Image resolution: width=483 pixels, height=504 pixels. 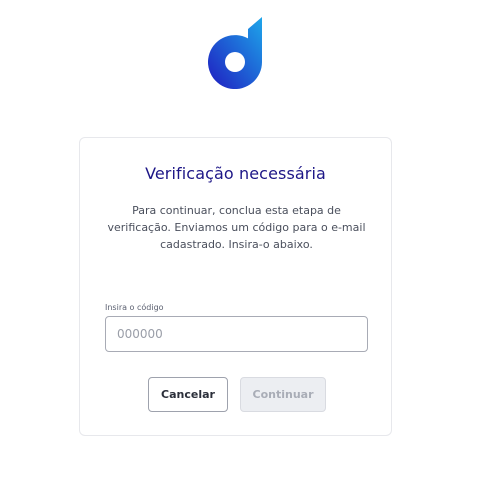 What do you see at coordinates (235, 173) in the screenshot?
I see `card-title: Verificação necessária` at bounding box center [235, 173].